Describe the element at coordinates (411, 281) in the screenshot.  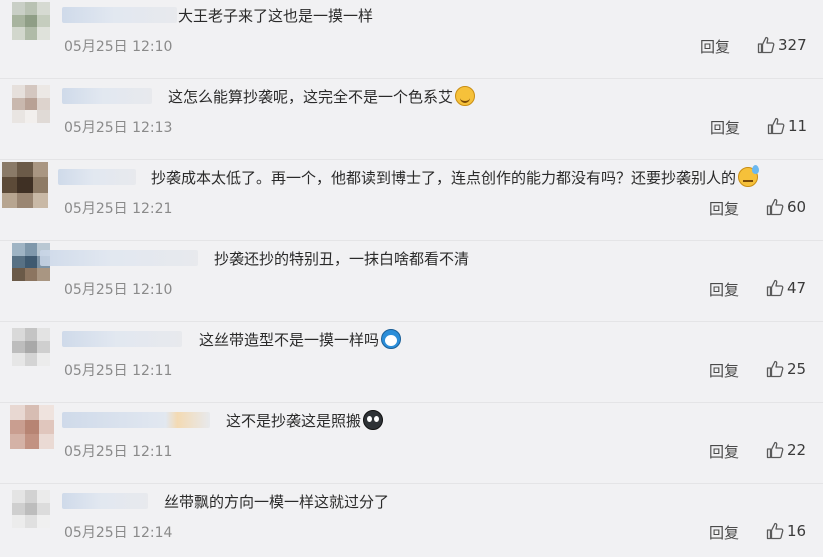
I see `comment-item: 抄袭还抄的特别丑，一抹白啥都看不清 05月25日 12:10 回复 47` at that location.